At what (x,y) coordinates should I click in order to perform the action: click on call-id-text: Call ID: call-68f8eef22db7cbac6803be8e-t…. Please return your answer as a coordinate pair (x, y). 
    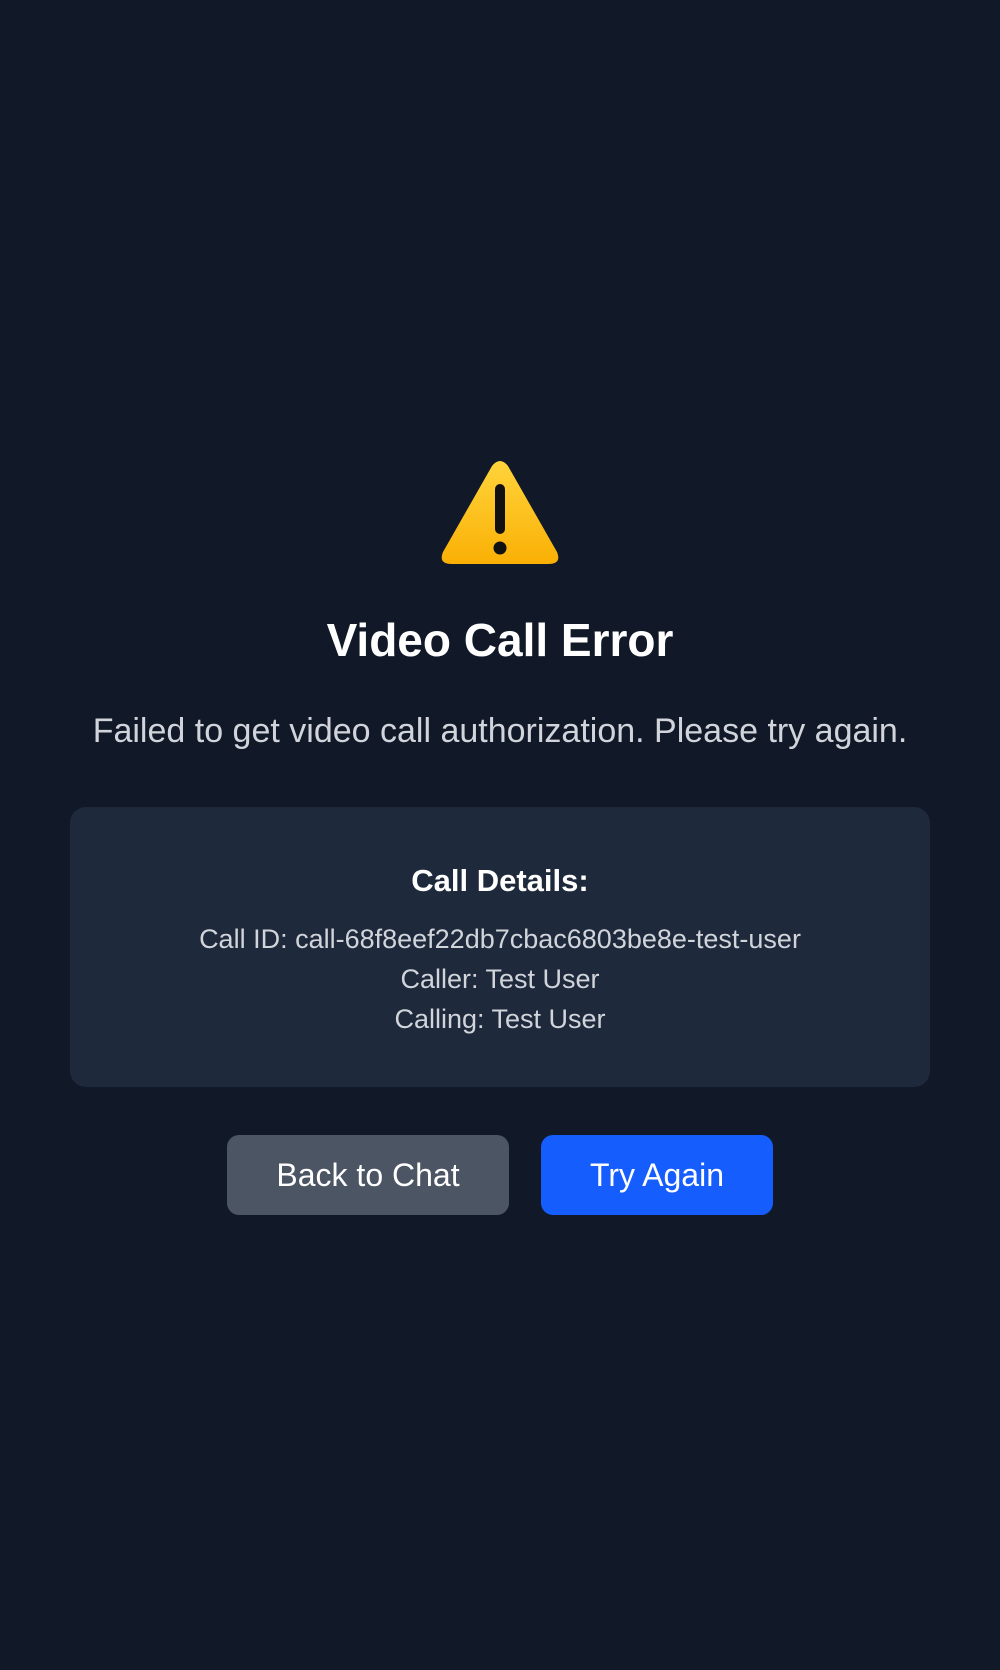
    Looking at the image, I should click on (500, 939).